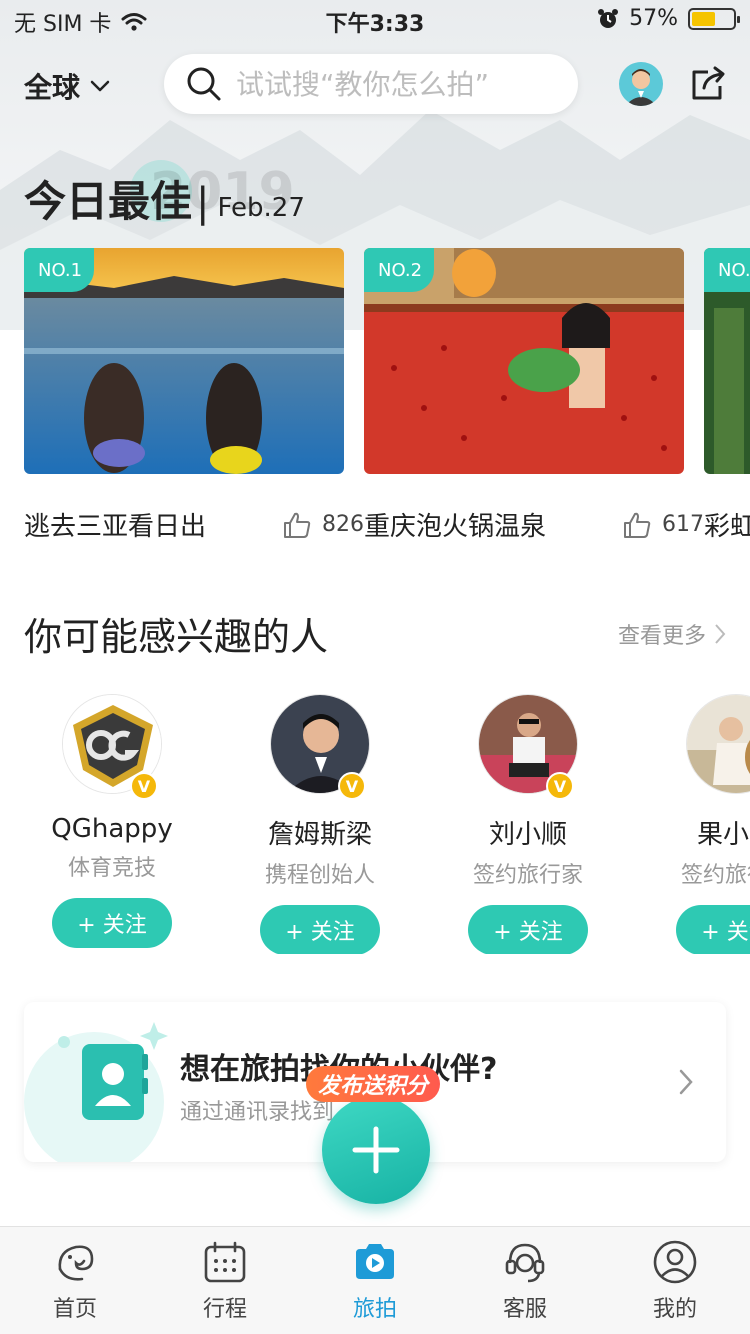 This screenshot has width=750, height=1334. I want to click on region-selector: 全球, so click(67, 86).